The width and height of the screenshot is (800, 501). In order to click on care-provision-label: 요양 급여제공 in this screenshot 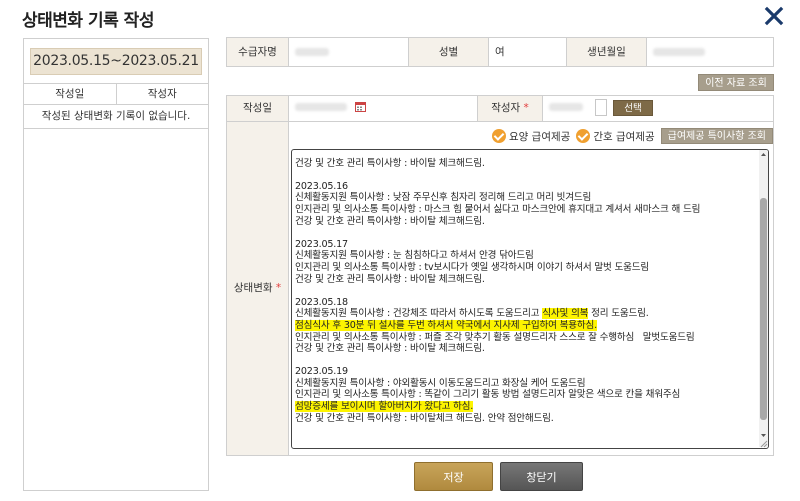, I will do `click(540, 136)`.